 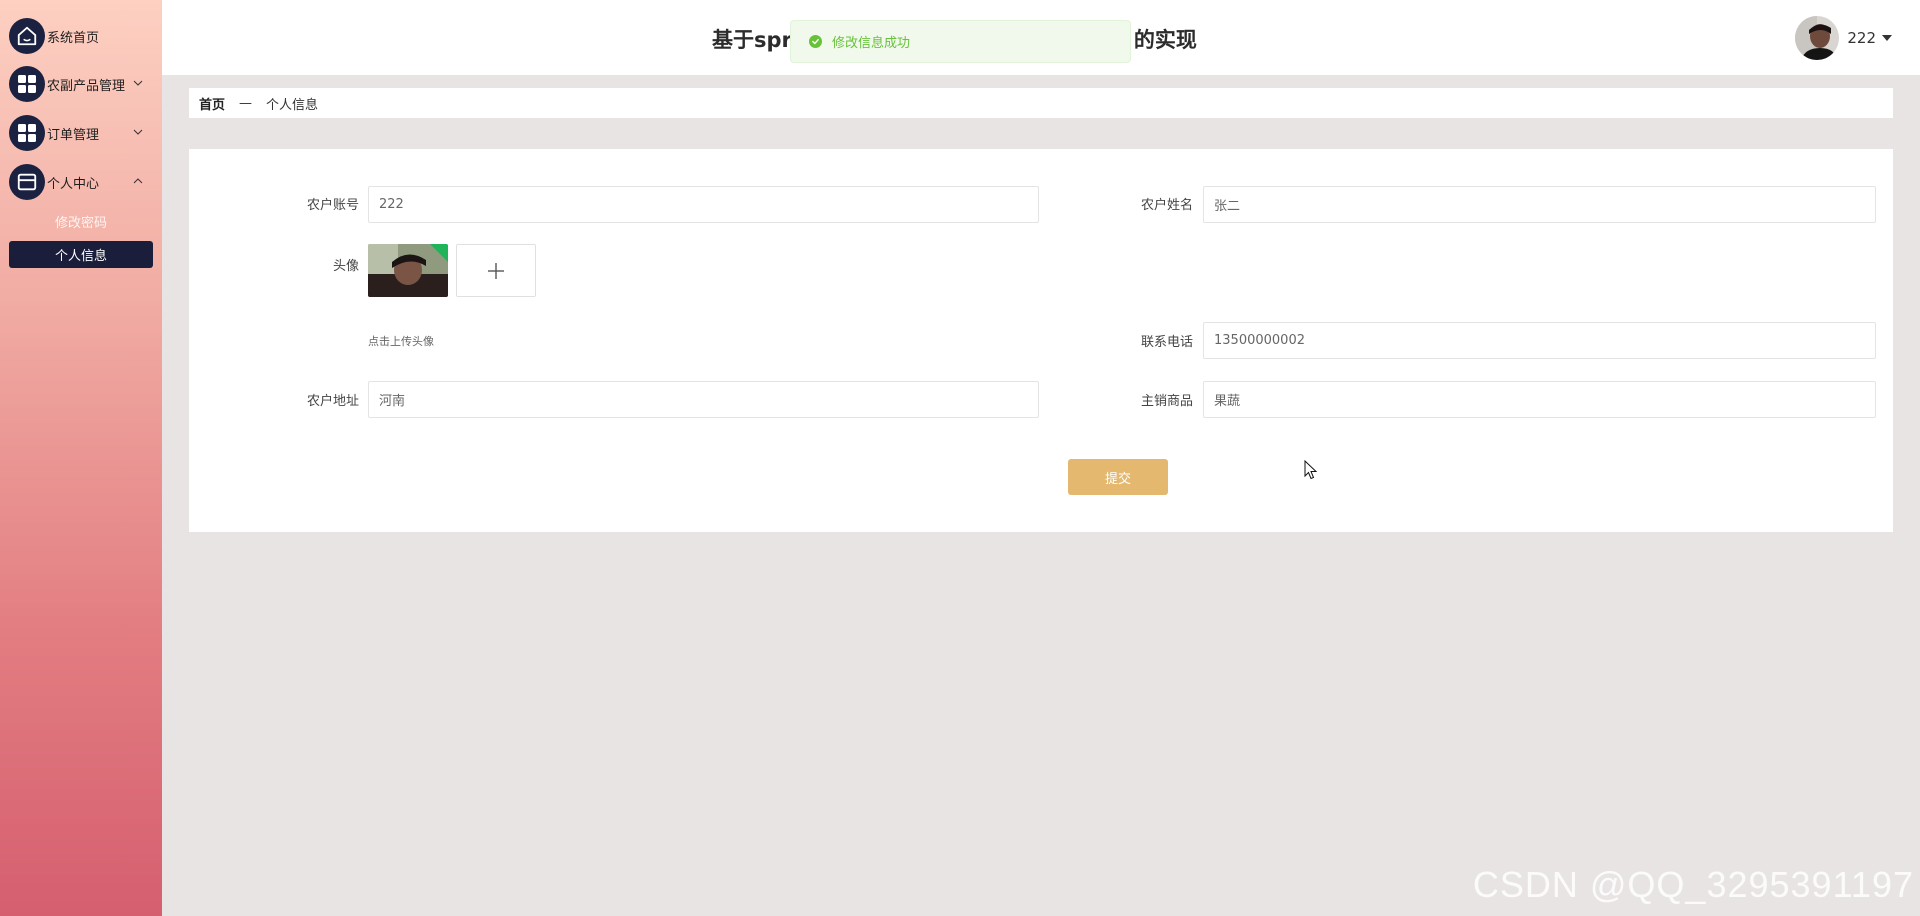 I want to click on menu-item-home-label: 系统首页, so click(x=73, y=38).